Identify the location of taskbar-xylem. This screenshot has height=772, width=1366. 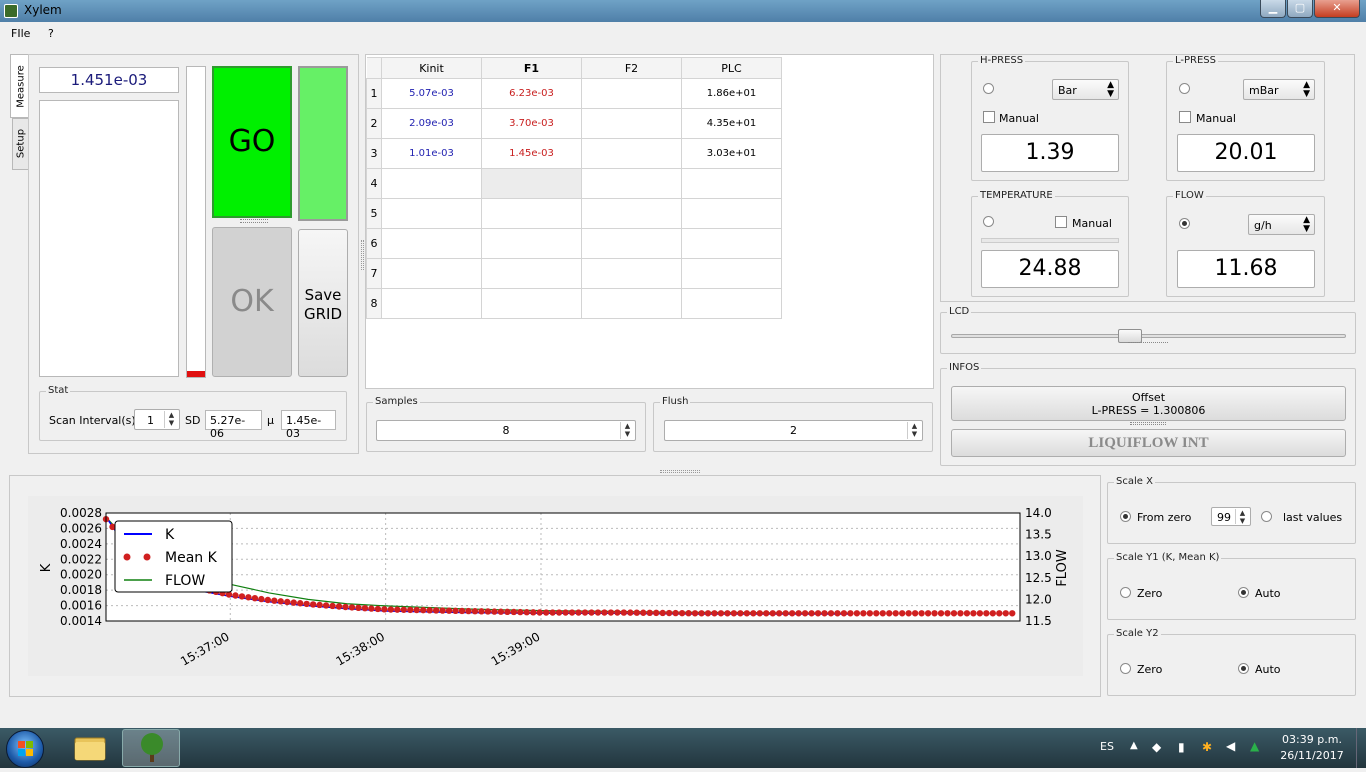
(151, 748).